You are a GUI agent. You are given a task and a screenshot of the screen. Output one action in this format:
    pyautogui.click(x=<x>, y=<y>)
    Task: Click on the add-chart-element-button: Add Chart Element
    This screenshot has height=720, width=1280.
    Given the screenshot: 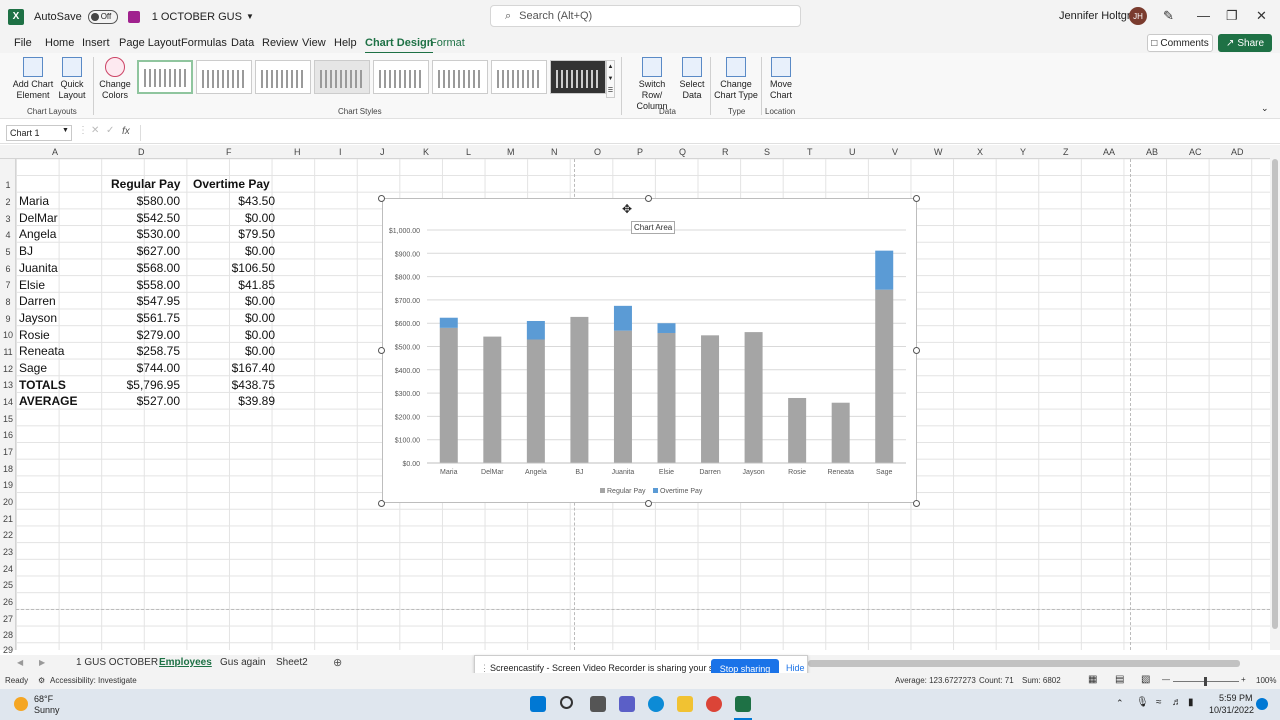 What is the action you would take?
    pyautogui.click(x=33, y=79)
    